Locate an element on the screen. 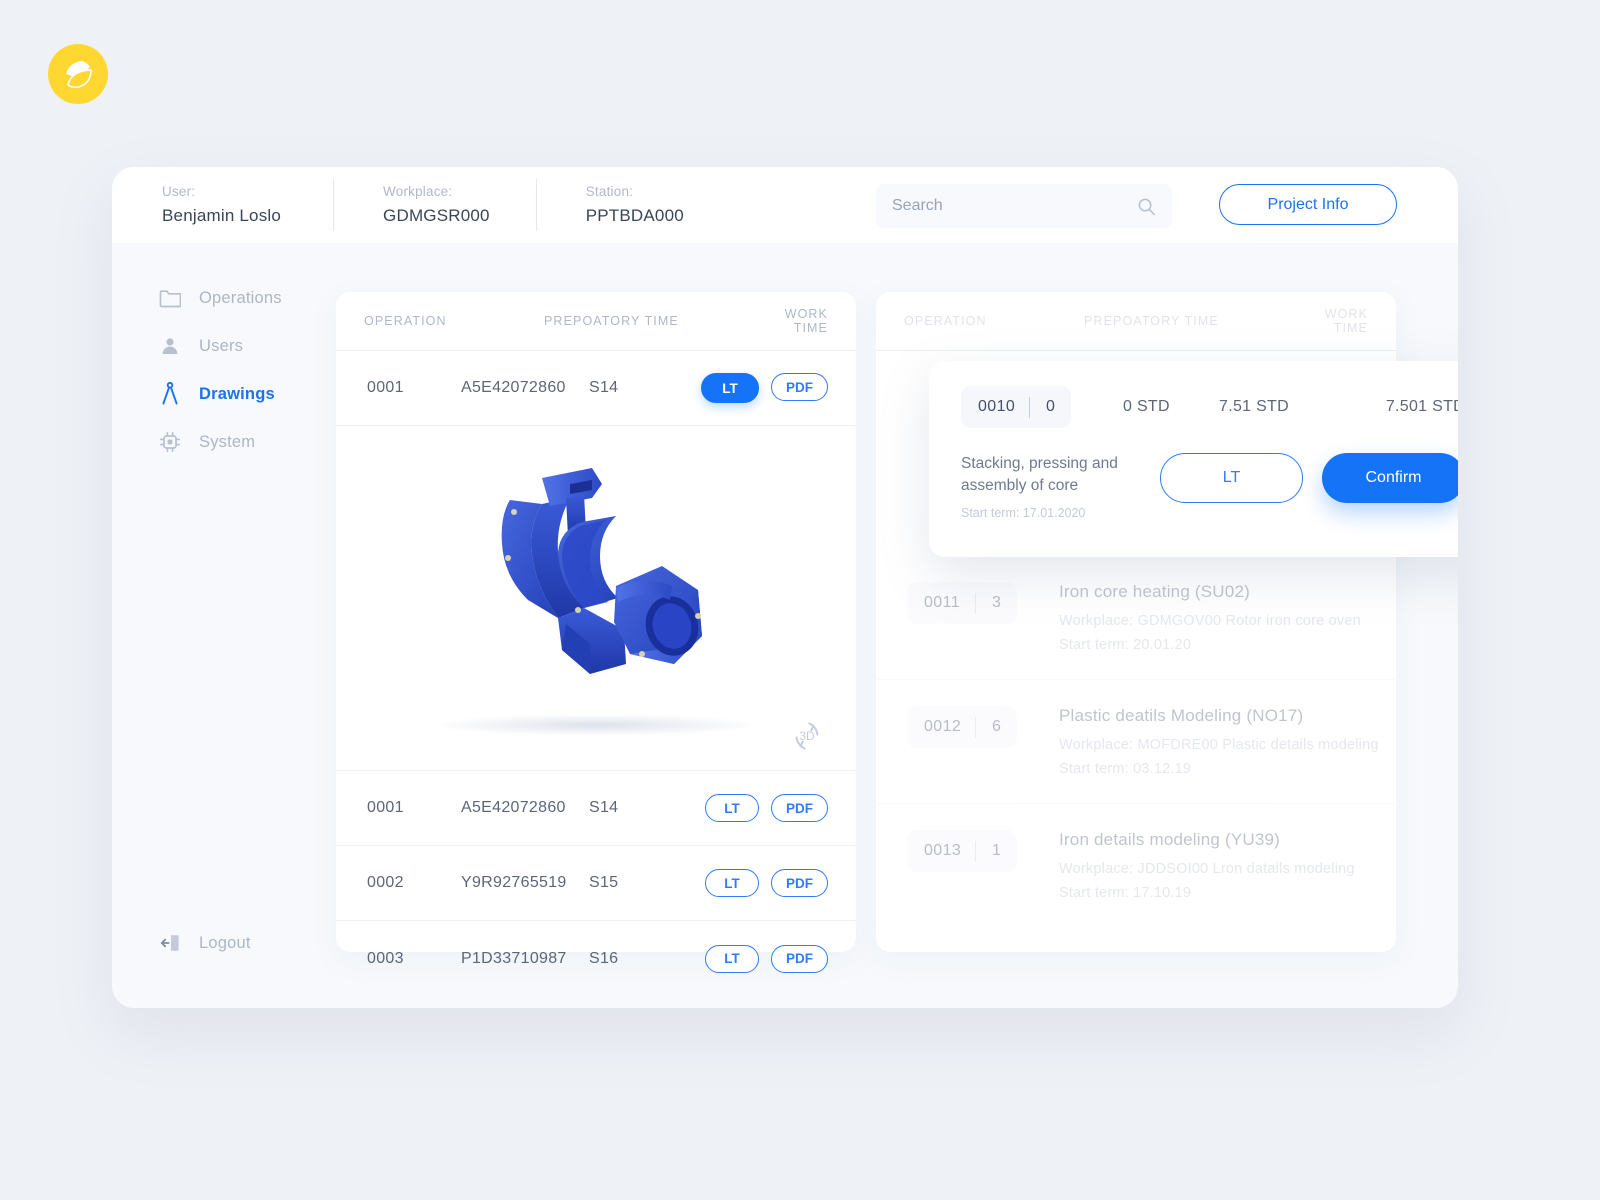 The image size is (1600, 1200). list-item-qty: 6 is located at coordinates (996, 726).